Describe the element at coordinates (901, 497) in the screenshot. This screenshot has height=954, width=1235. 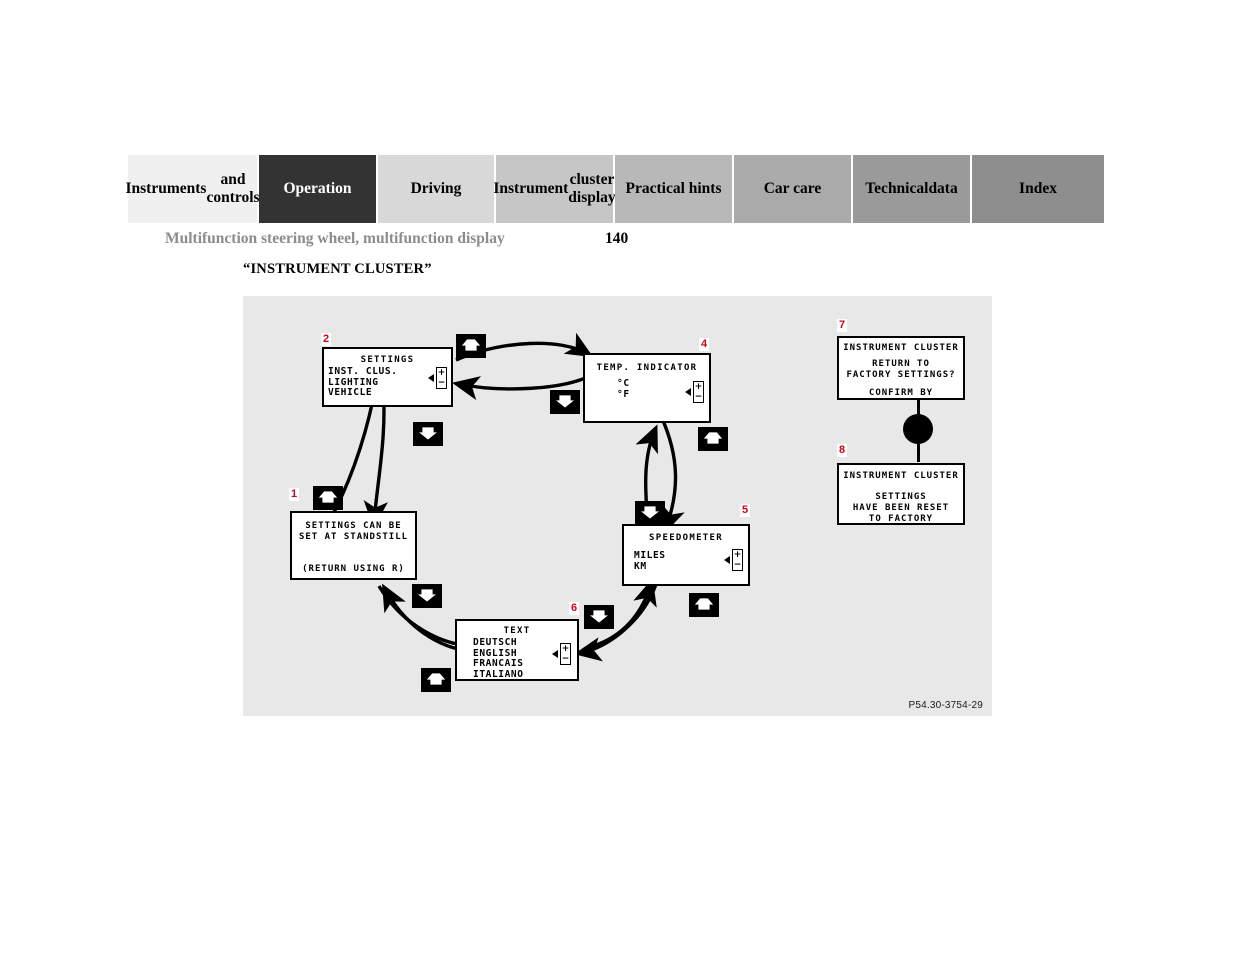
I see `lcd-factory-reset-done-line-1: SETTINGS` at that location.